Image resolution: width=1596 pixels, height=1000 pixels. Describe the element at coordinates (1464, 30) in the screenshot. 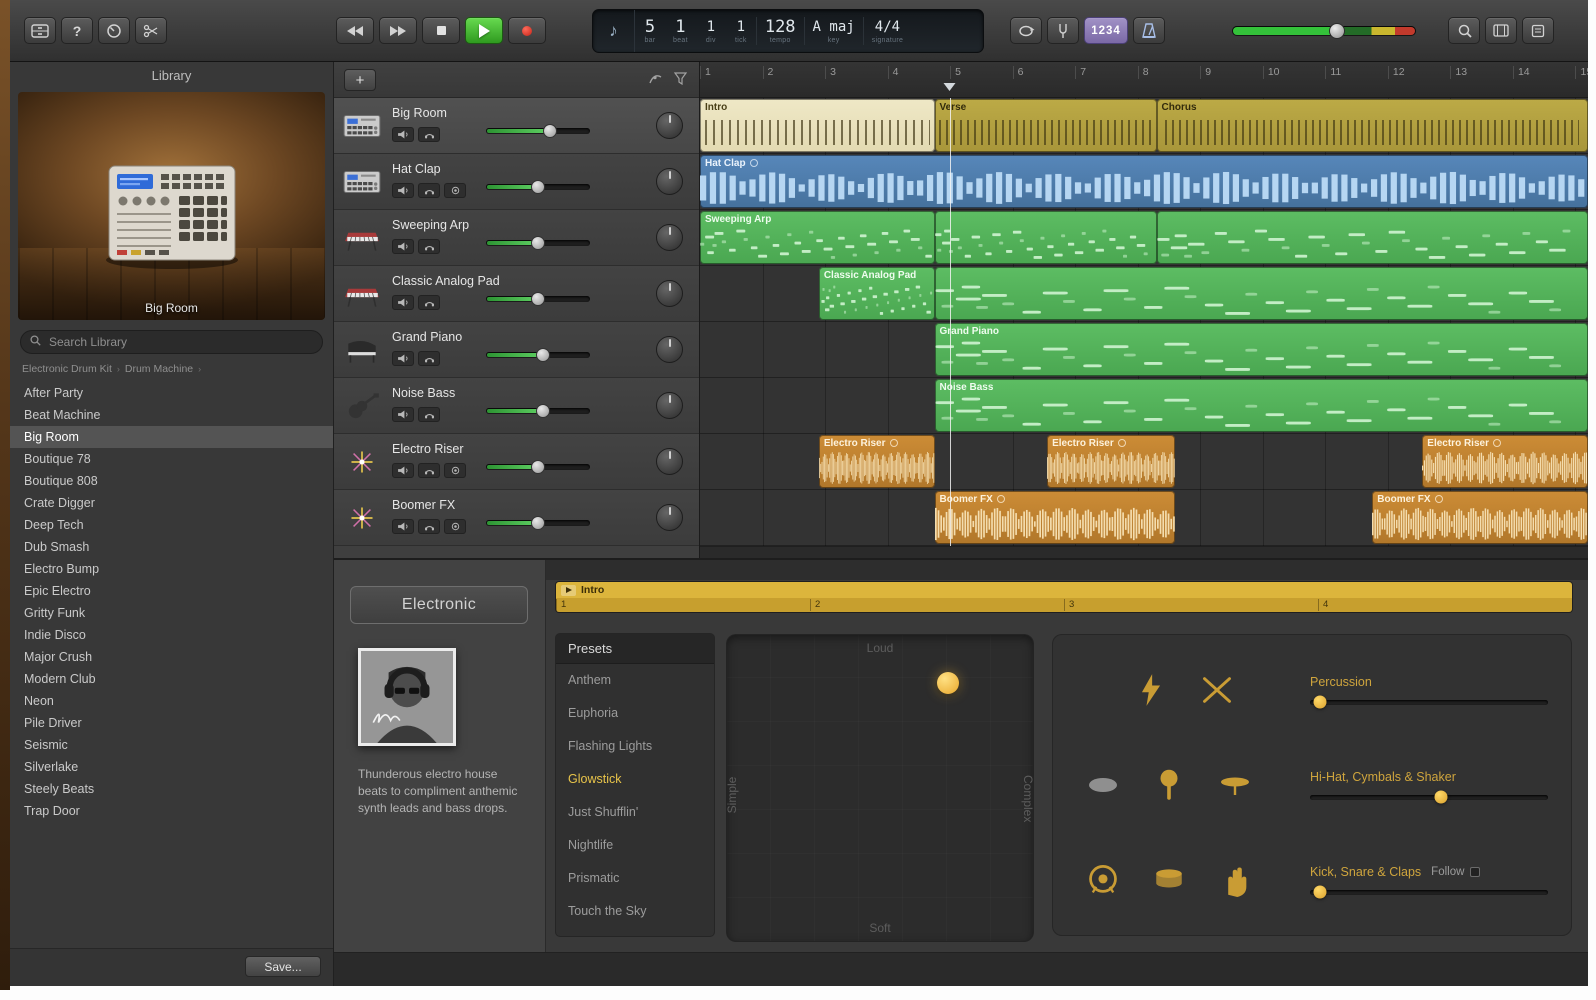

I see `apple-loops-button` at that location.